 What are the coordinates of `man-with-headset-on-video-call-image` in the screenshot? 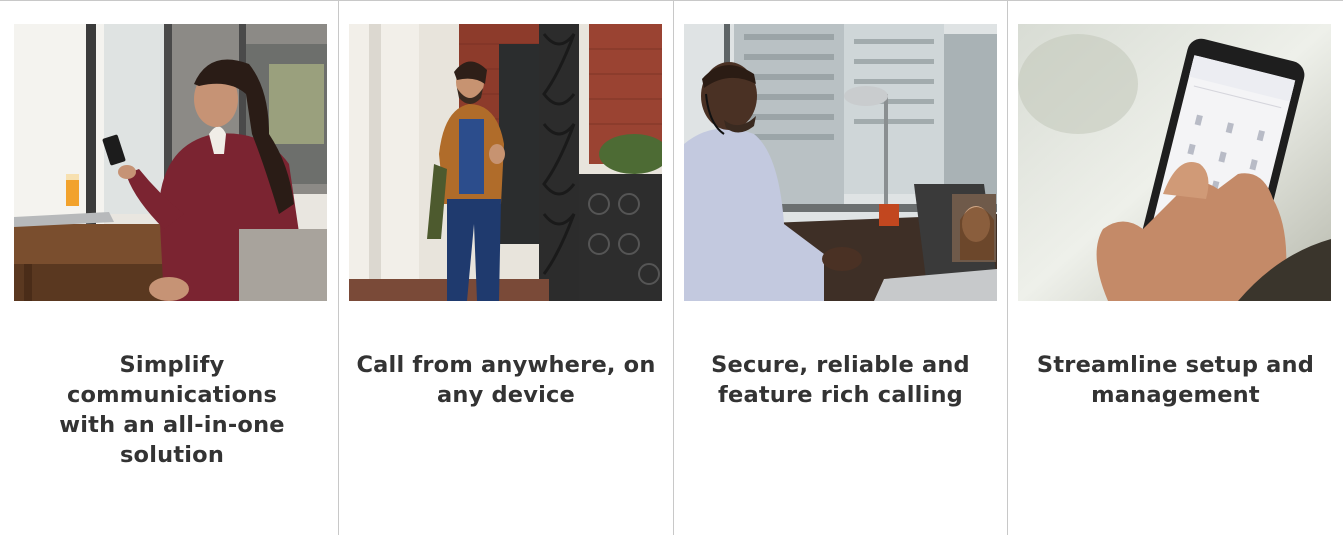 It's located at (840, 162).